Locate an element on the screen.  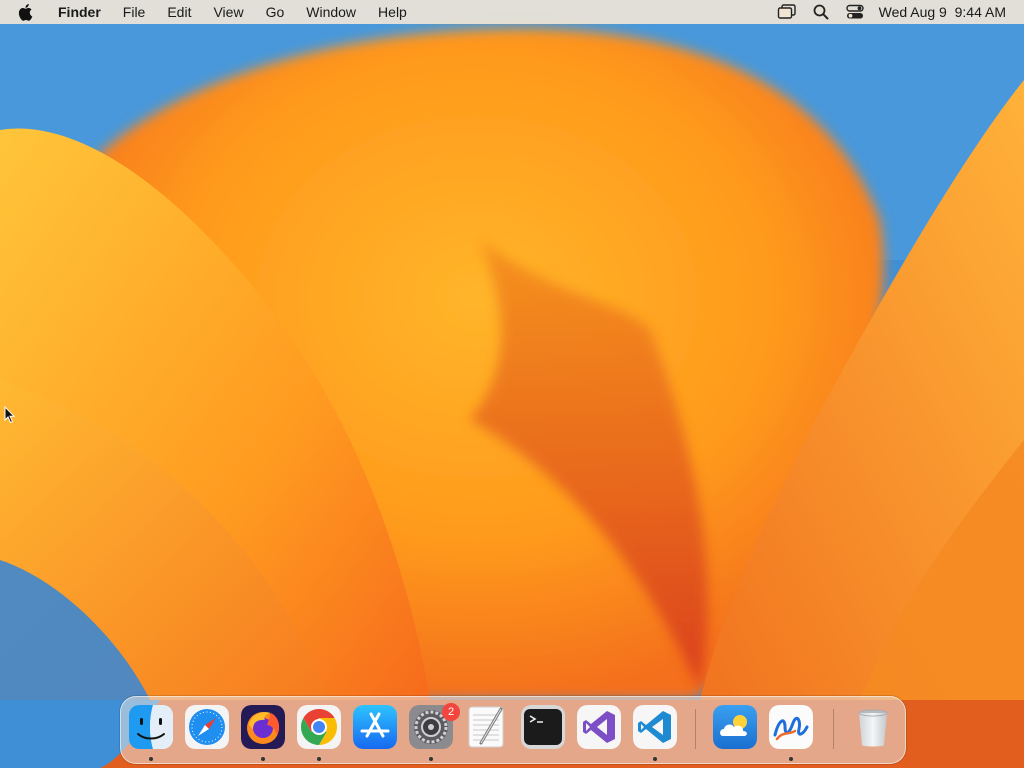
visual-studio-icon is located at coordinates (599, 727).